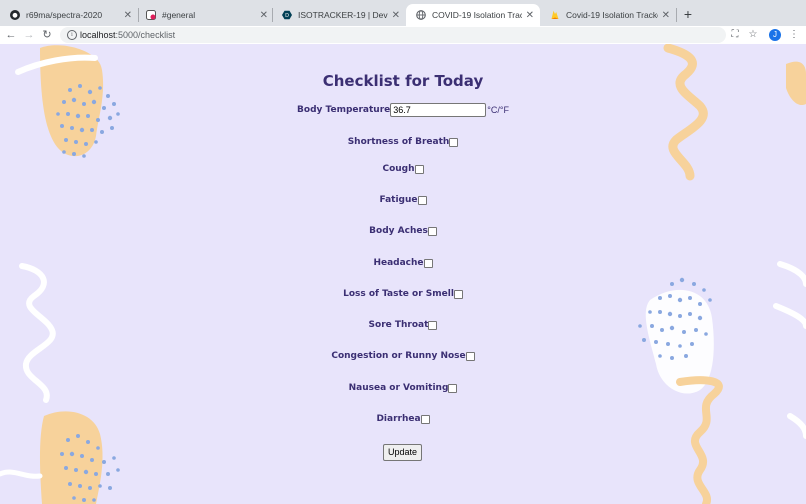 Image resolution: width=806 pixels, height=504 pixels. I want to click on symptom-row: Sore Throat, so click(403, 325).